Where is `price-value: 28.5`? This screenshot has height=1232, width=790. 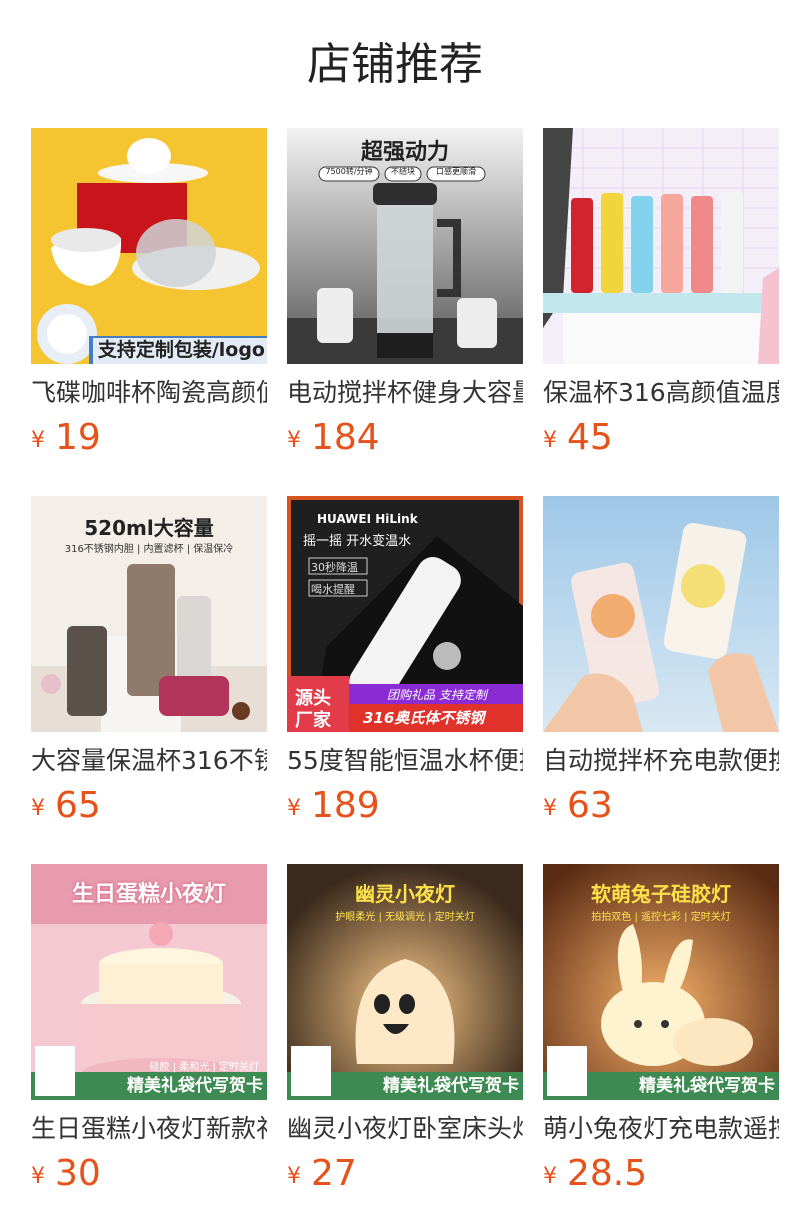 price-value: 28.5 is located at coordinates (607, 1173).